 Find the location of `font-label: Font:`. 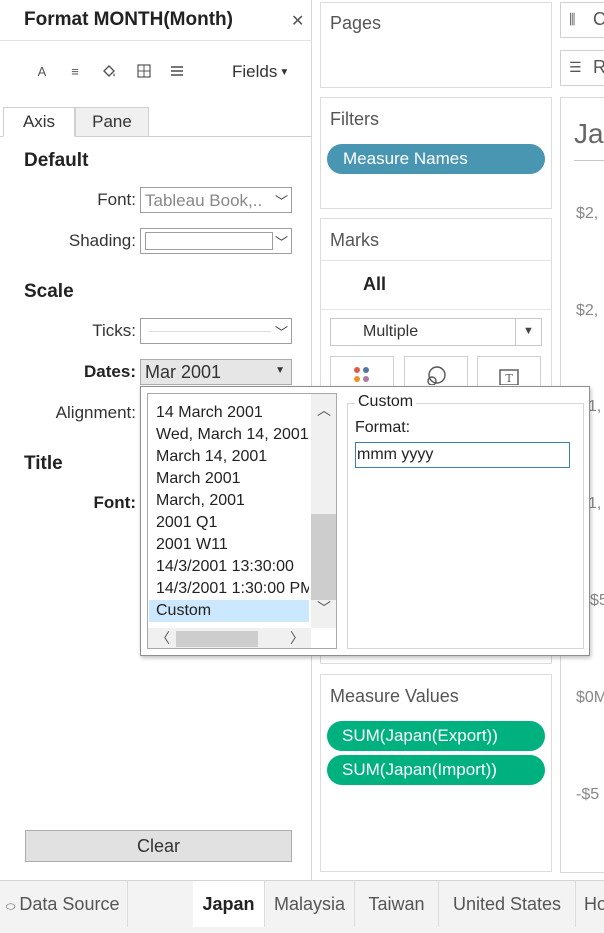

font-label: Font: is located at coordinates (116, 199).